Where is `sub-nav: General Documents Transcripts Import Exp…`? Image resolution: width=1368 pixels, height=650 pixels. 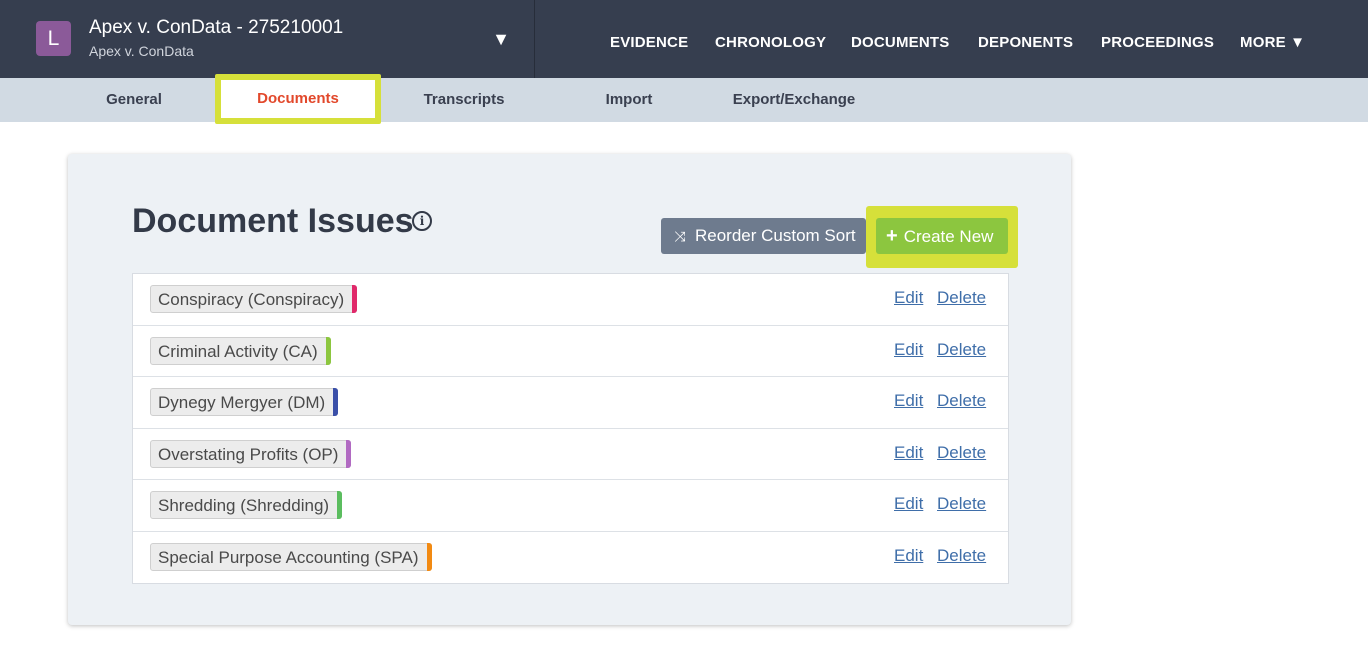
sub-nav: General Documents Transcripts Import Exp… is located at coordinates (684, 99).